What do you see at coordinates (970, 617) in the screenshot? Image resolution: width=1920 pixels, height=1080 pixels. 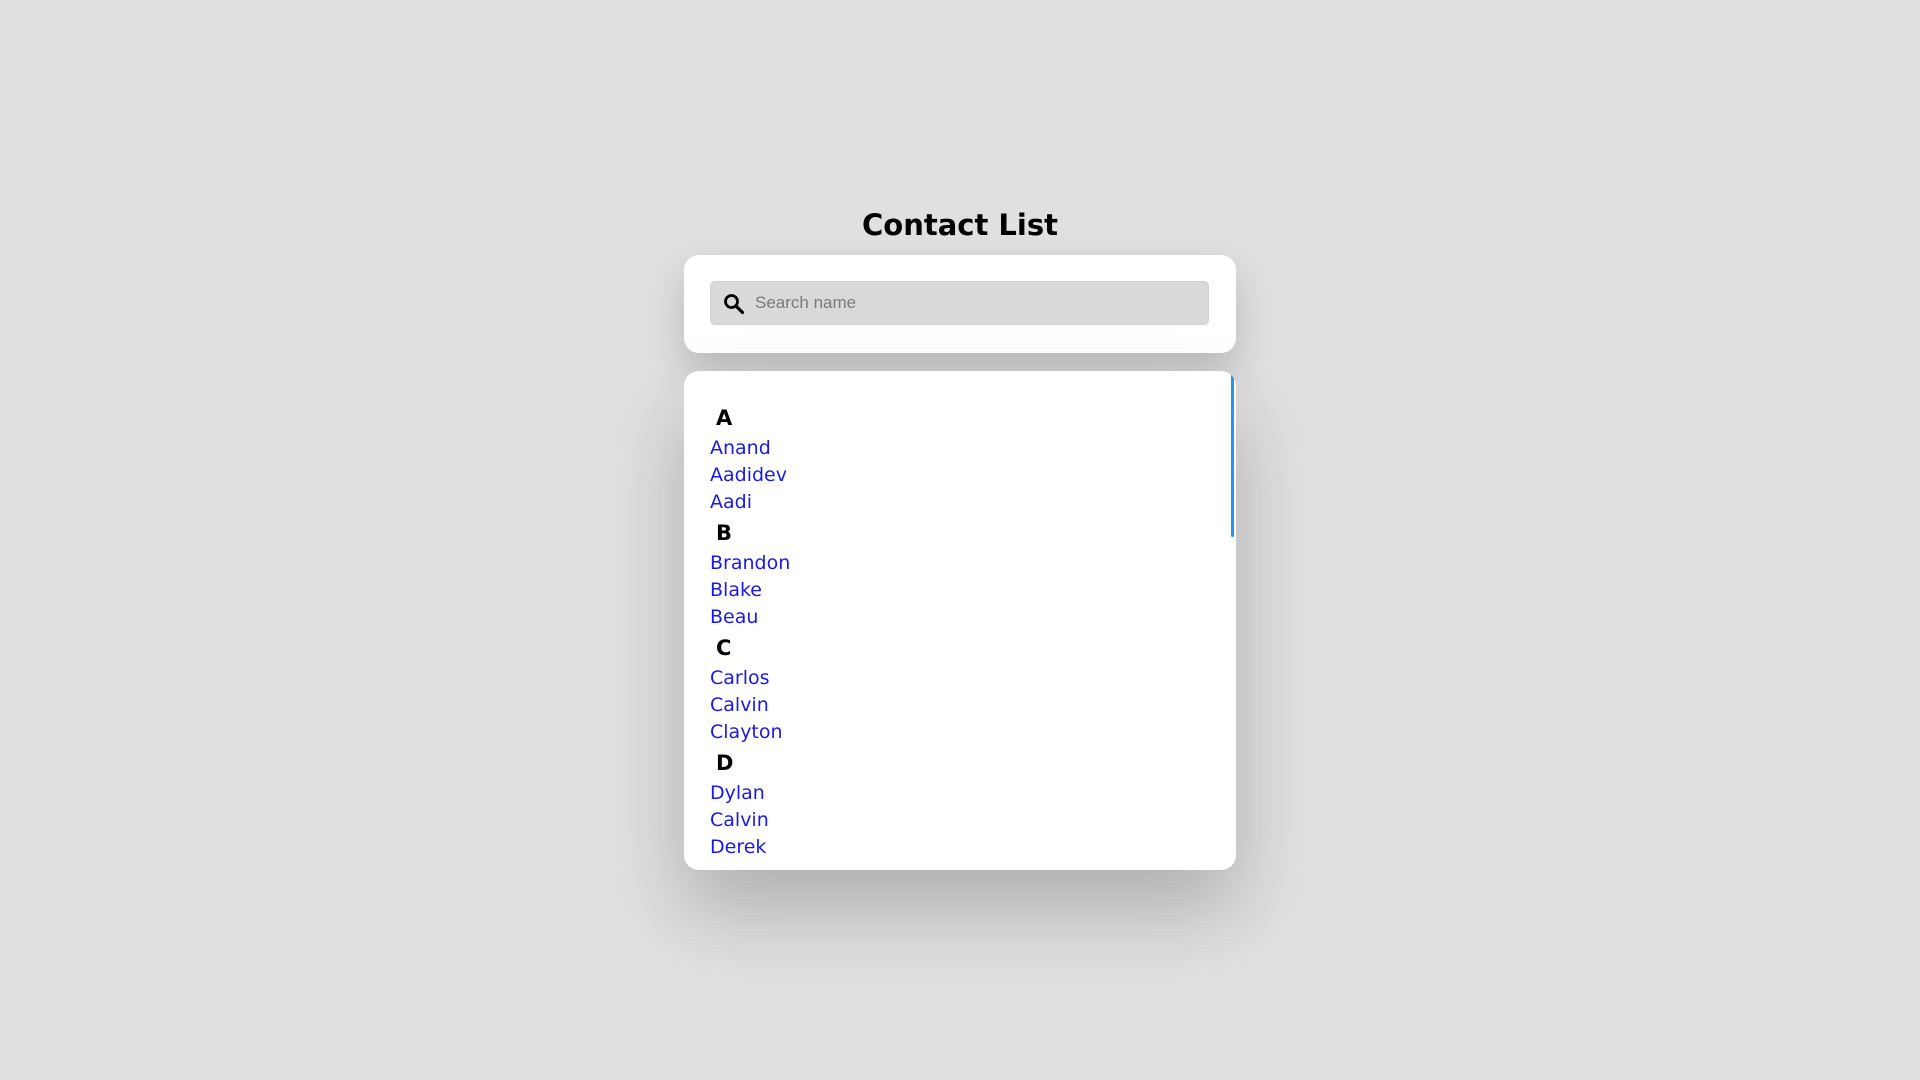 I see `contact-link: Beau` at bounding box center [970, 617].